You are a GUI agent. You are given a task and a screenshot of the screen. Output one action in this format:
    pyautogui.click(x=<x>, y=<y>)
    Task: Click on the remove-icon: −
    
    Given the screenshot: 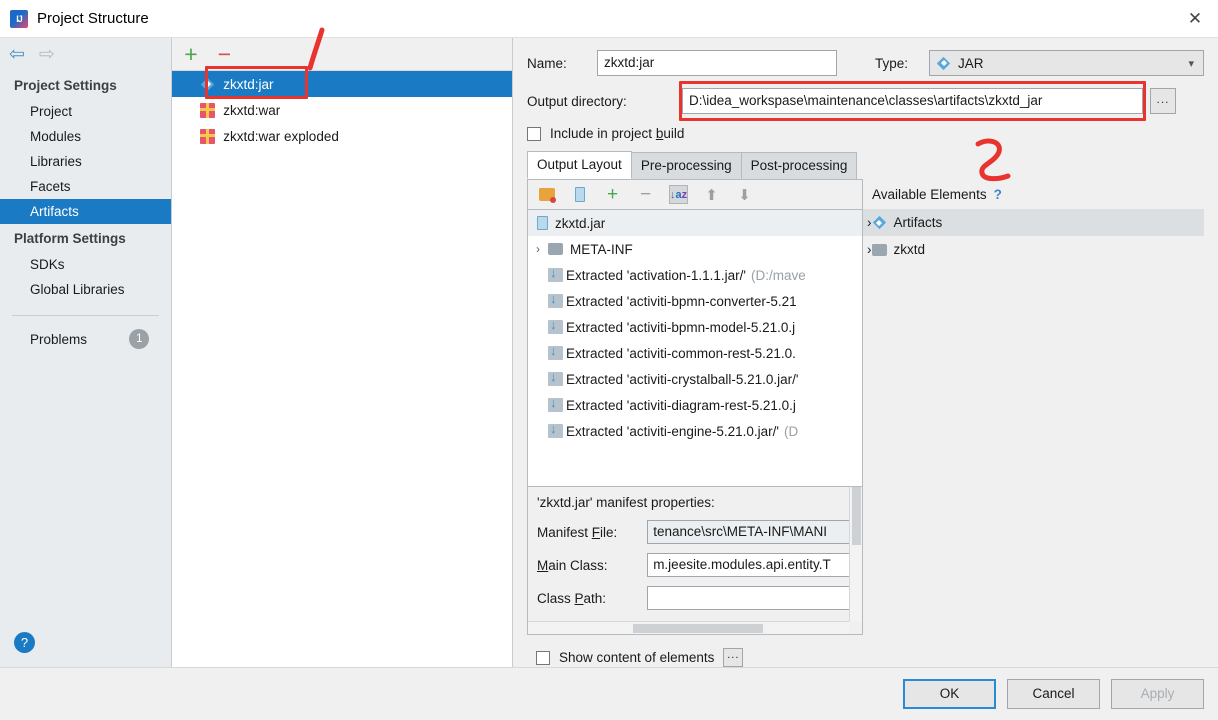 What is the action you would take?
    pyautogui.click(x=645, y=194)
    